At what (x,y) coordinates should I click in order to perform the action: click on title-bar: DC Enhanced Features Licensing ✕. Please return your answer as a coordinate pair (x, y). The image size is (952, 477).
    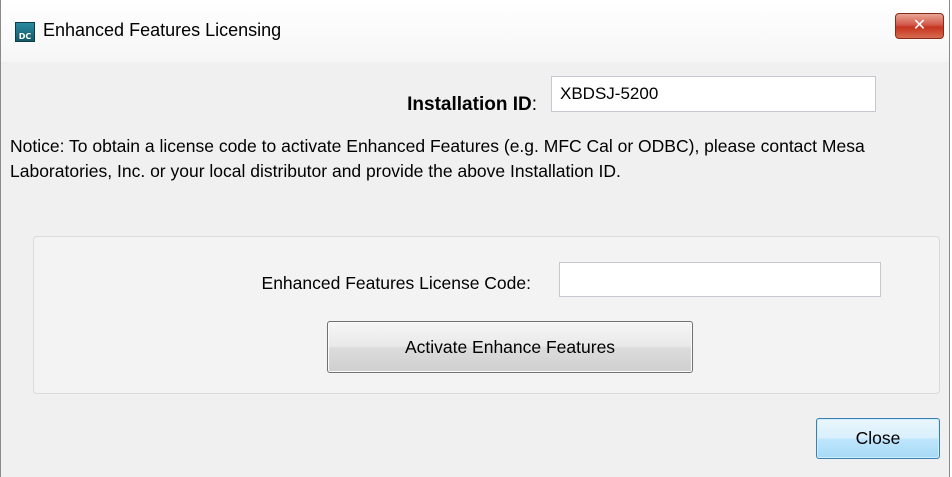
    Looking at the image, I should click on (475, 31).